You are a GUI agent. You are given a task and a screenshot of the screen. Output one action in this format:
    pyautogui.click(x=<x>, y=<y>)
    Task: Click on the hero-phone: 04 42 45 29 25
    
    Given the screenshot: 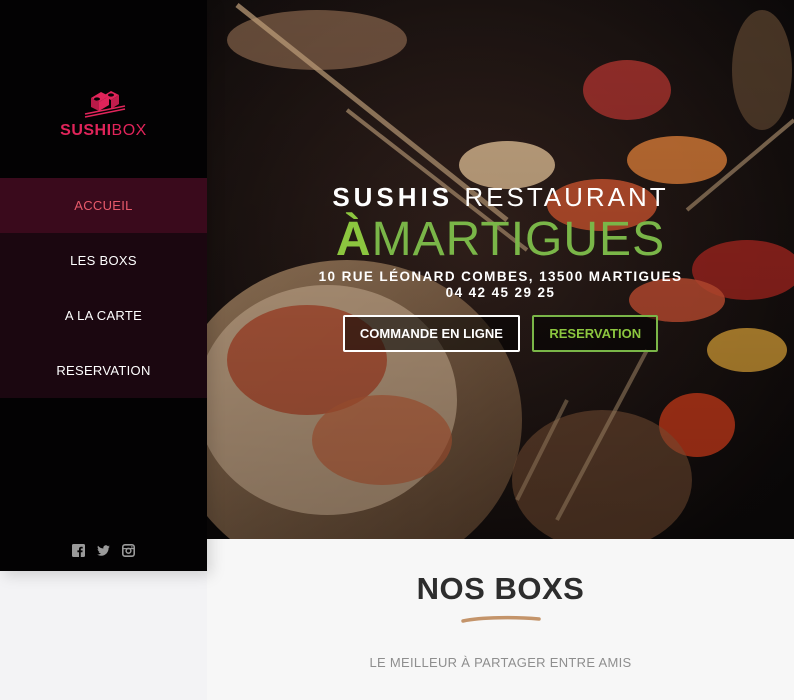 What is the action you would take?
    pyautogui.click(x=500, y=292)
    